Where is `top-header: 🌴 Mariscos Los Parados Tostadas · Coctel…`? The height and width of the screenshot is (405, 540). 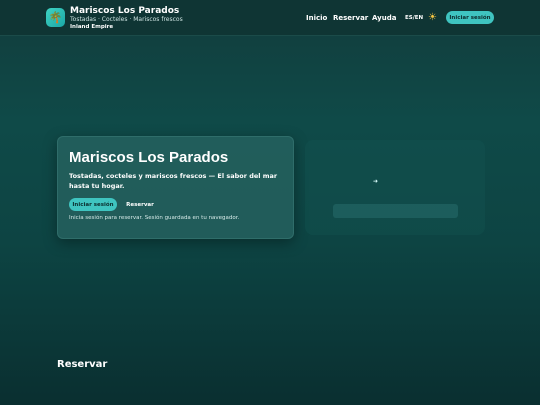 top-header: 🌴 Mariscos Los Parados Tostadas · Coctel… is located at coordinates (270, 18).